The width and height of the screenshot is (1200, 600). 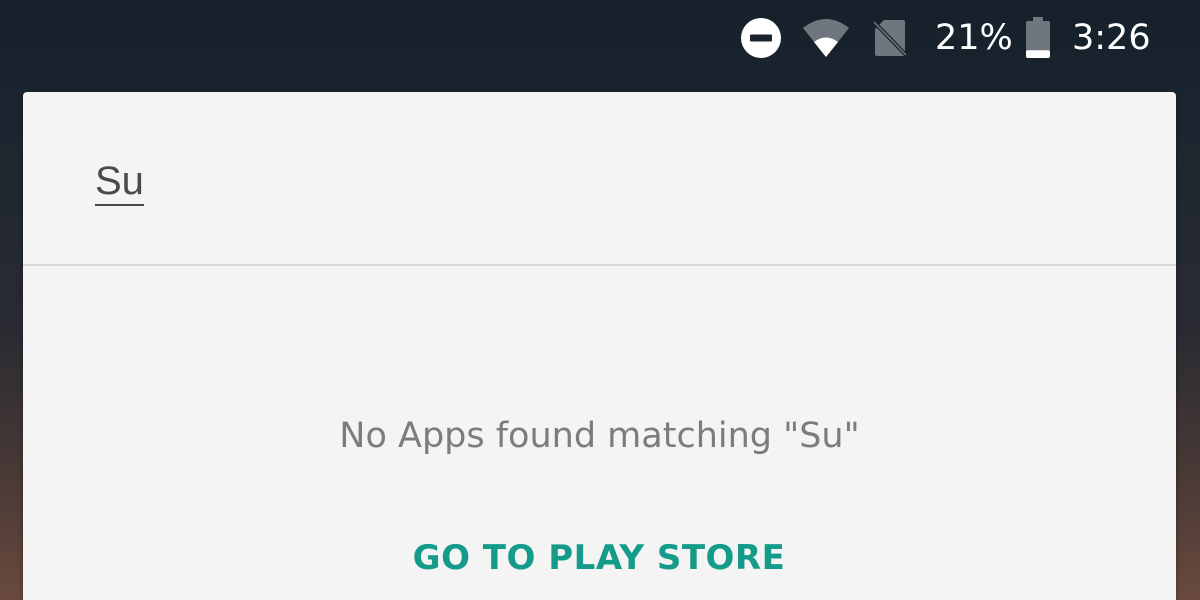 I want to click on no-results-message: No Apps found matching "Su", so click(x=599, y=436).